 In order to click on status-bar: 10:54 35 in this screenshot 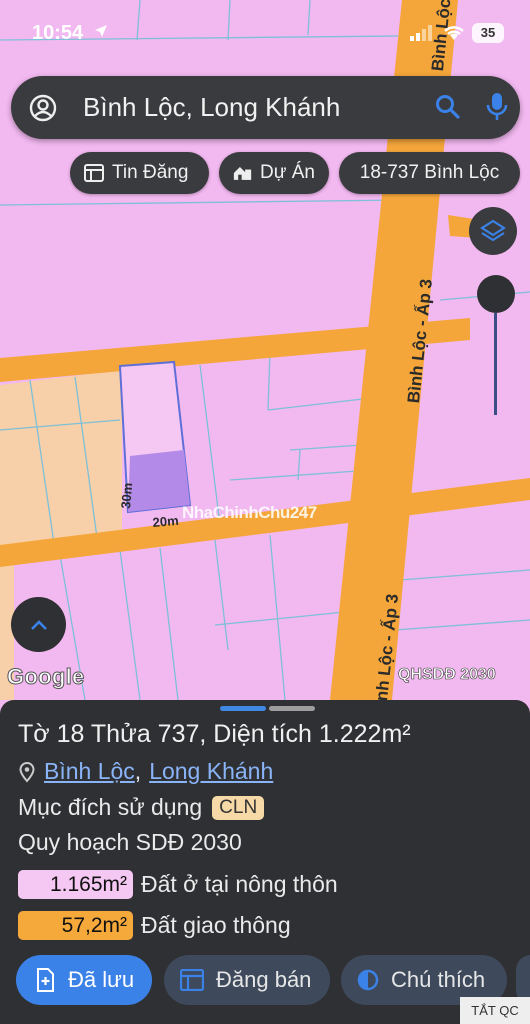, I will do `click(265, 32)`.